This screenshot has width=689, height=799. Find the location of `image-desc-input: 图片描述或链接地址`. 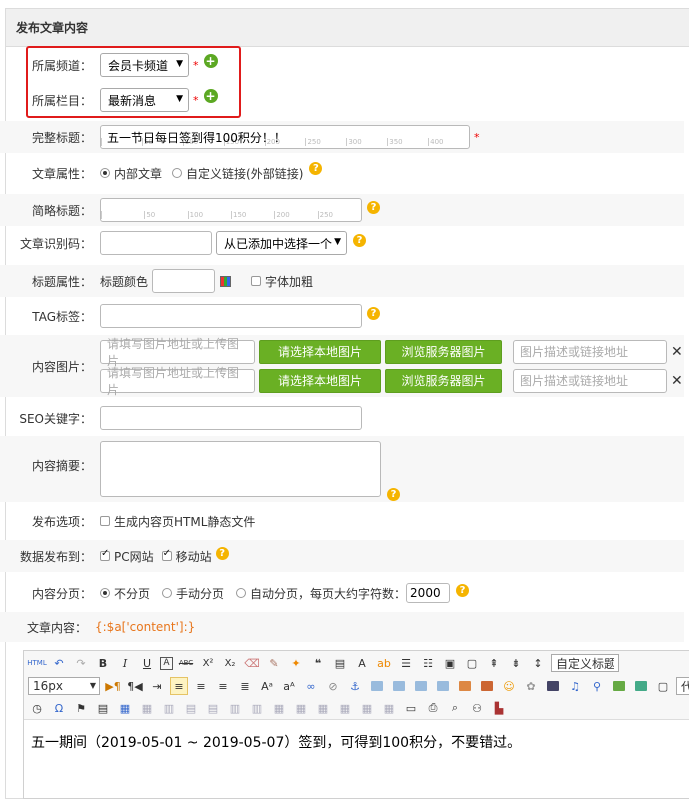

image-desc-input: 图片描述或链接地址 is located at coordinates (590, 351).